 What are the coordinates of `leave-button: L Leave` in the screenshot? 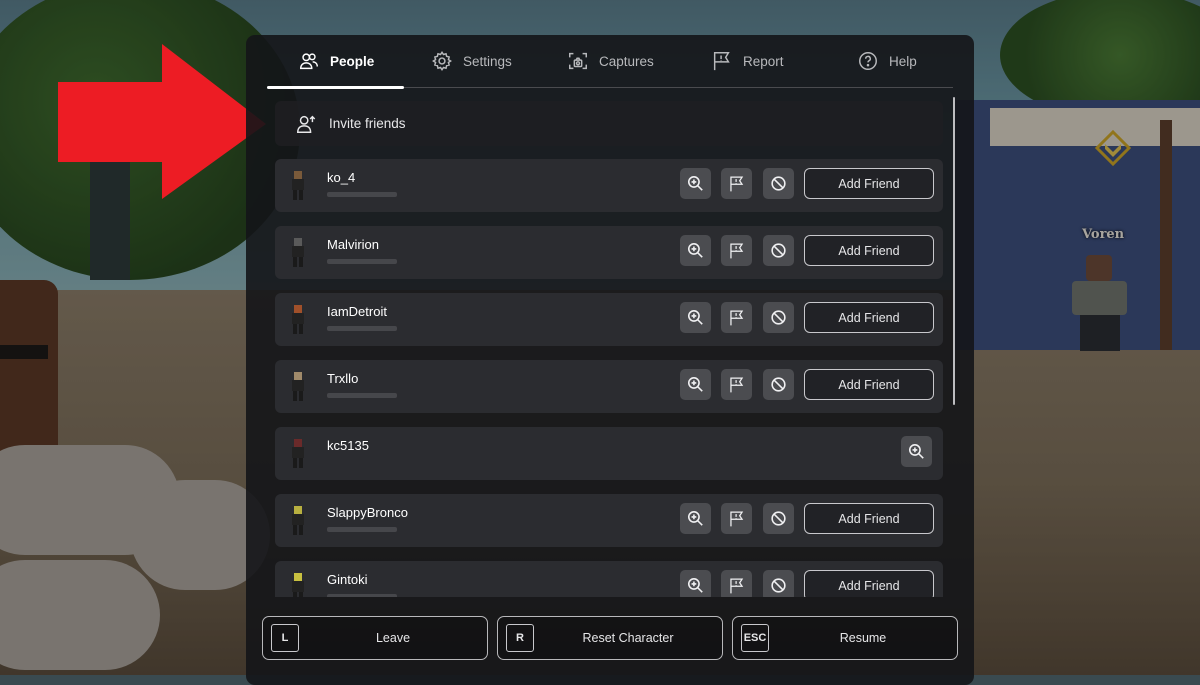 It's located at (375, 638).